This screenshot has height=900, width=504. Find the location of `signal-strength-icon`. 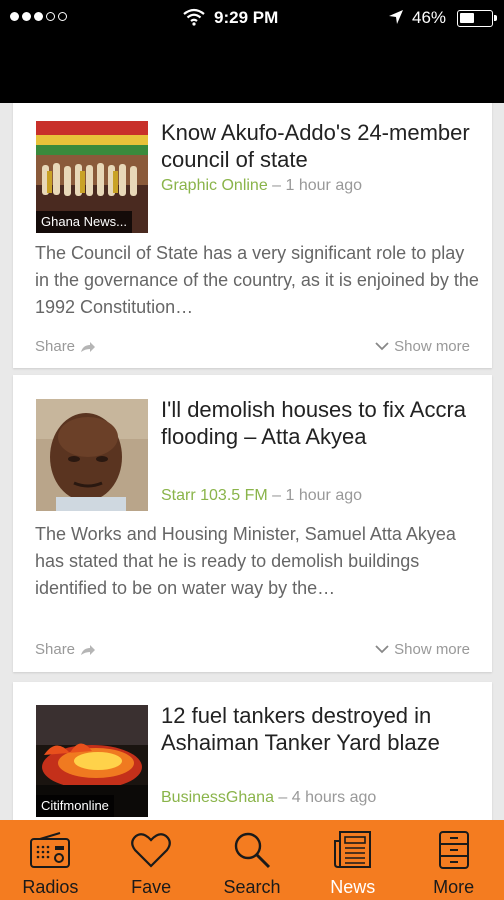

signal-strength-icon is located at coordinates (38, 16).